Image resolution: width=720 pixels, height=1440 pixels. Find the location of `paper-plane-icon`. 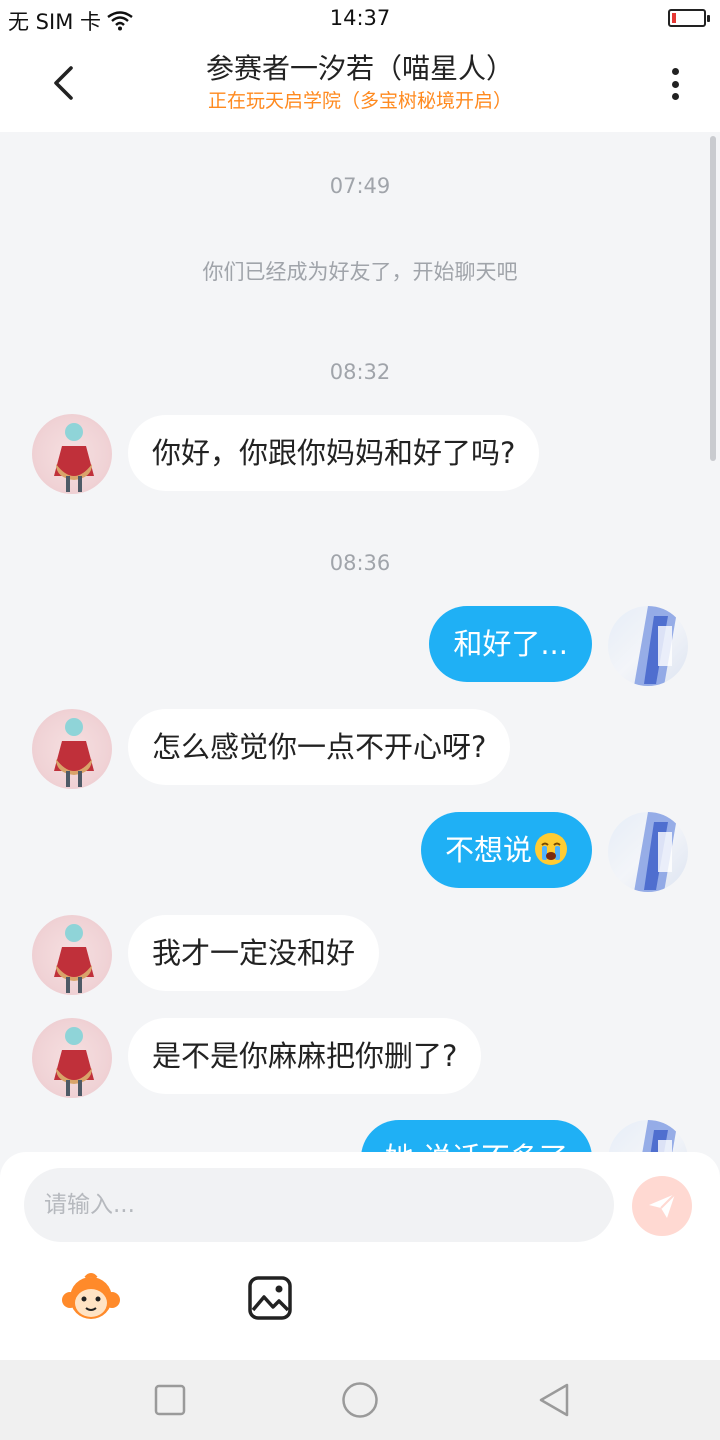

paper-plane-icon is located at coordinates (662, 1205).